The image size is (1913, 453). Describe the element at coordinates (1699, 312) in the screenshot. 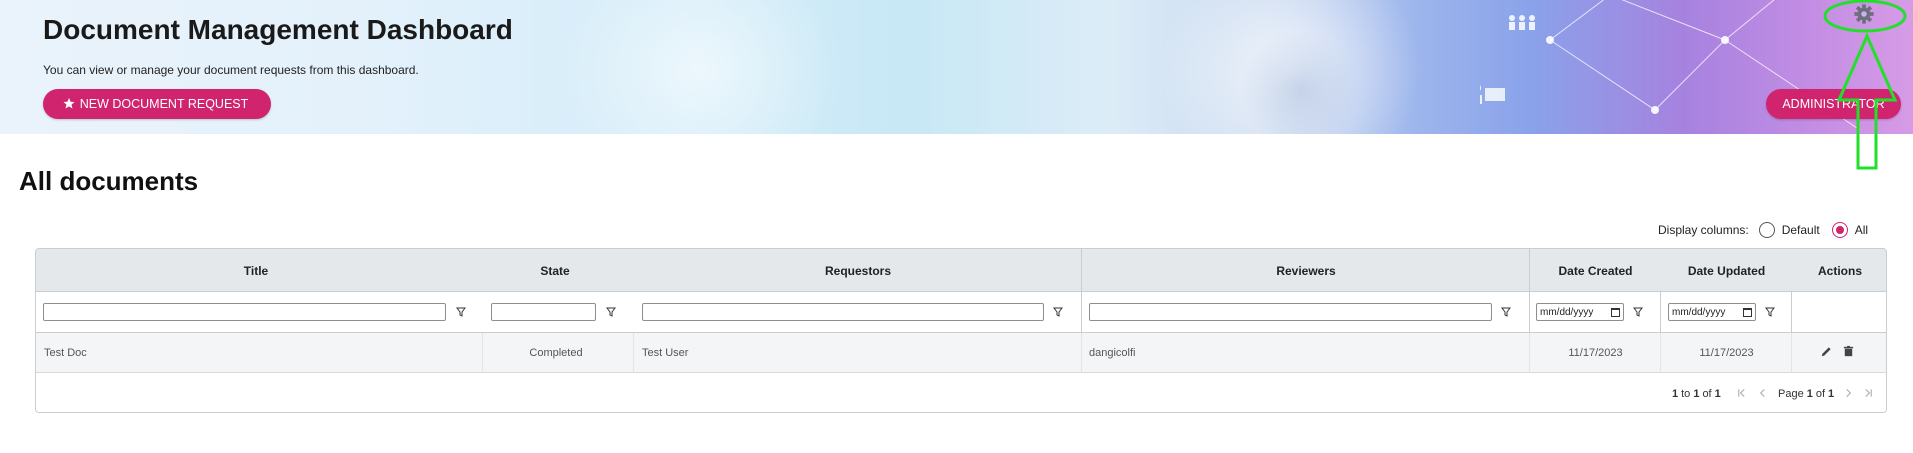

I see `date-updated-placeholder: mm/dd/yyyy` at that location.